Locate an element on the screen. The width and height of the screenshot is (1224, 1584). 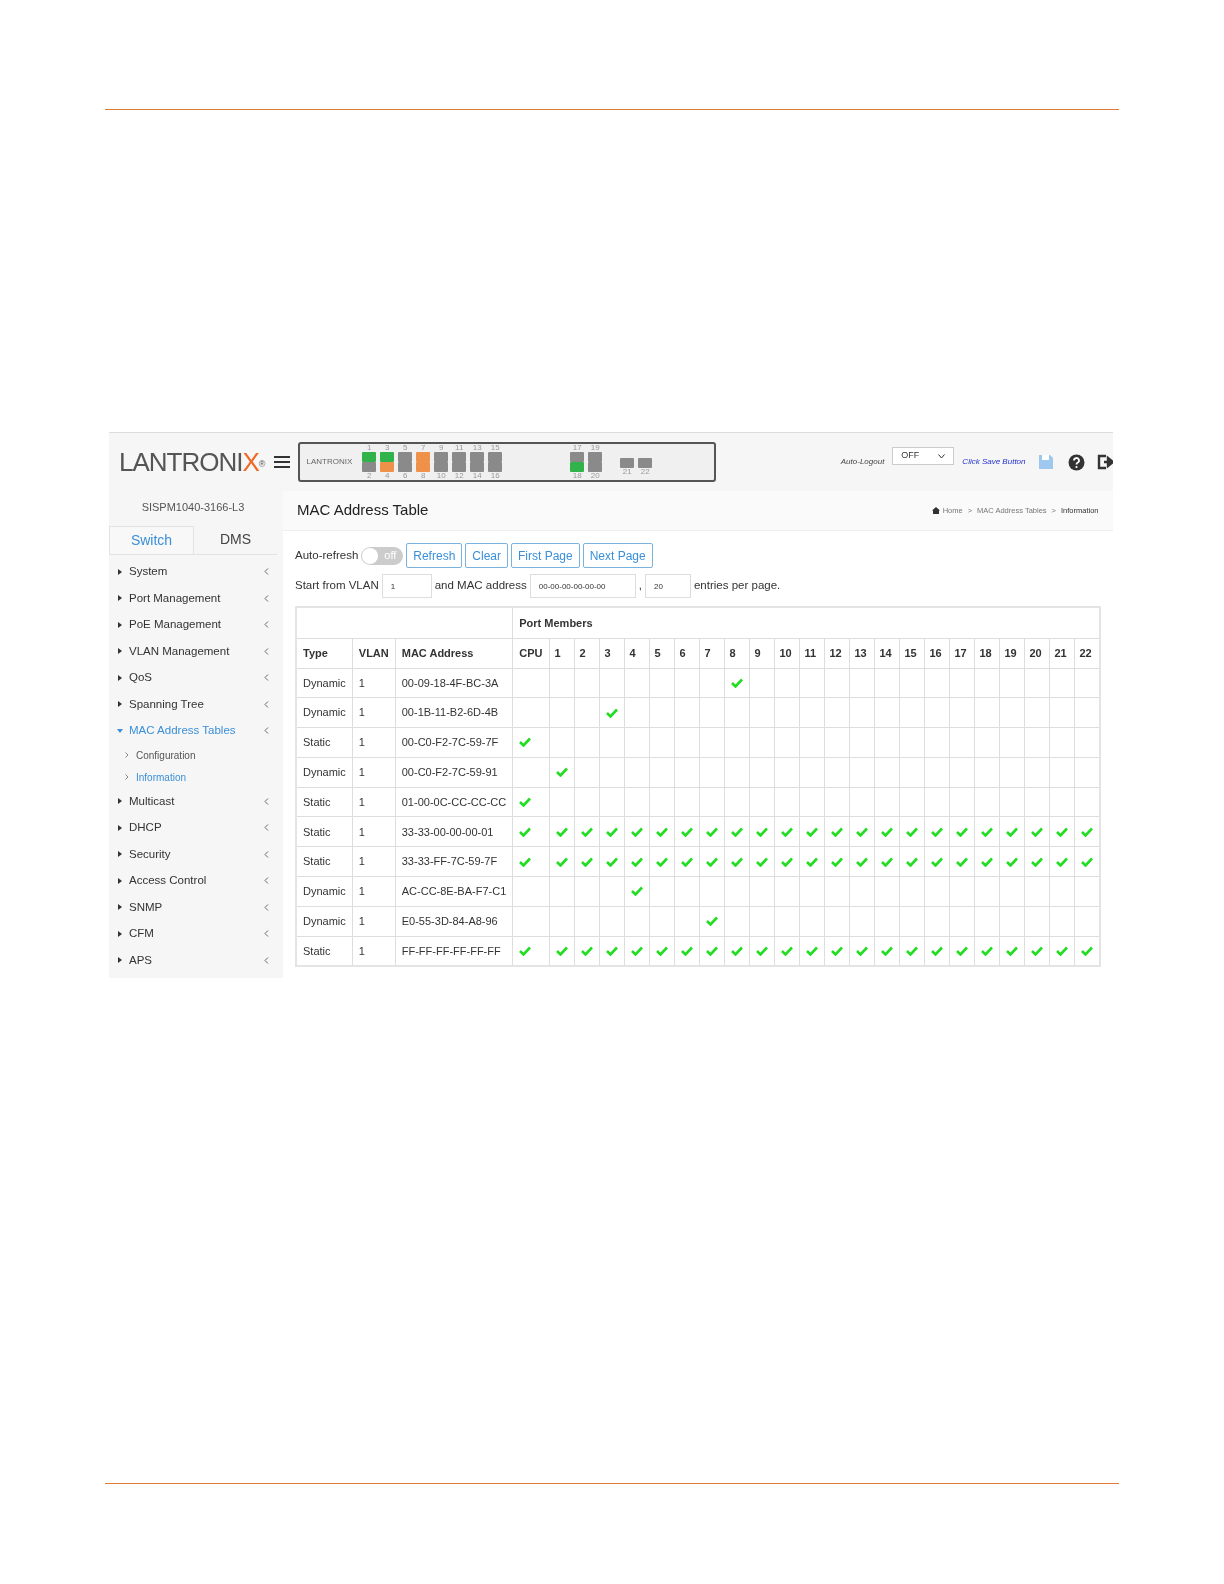
help-icon is located at coordinates (1076, 462).